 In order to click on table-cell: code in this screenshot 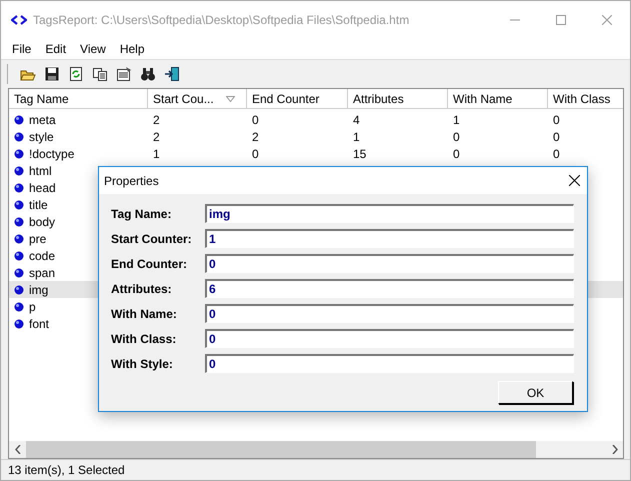, I will do `click(42, 255)`.